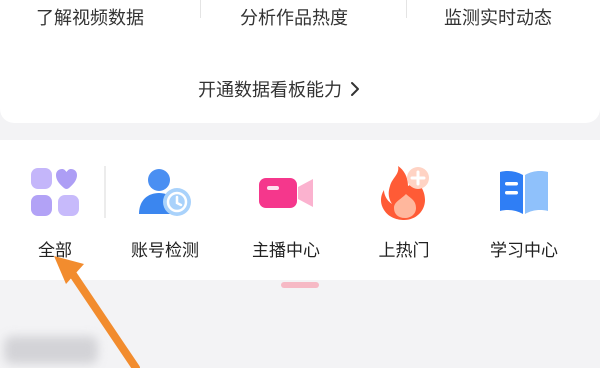 Image resolution: width=600 pixels, height=368 pixels. Describe the element at coordinates (55, 192) in the screenshot. I see `grid-all-icon` at that location.